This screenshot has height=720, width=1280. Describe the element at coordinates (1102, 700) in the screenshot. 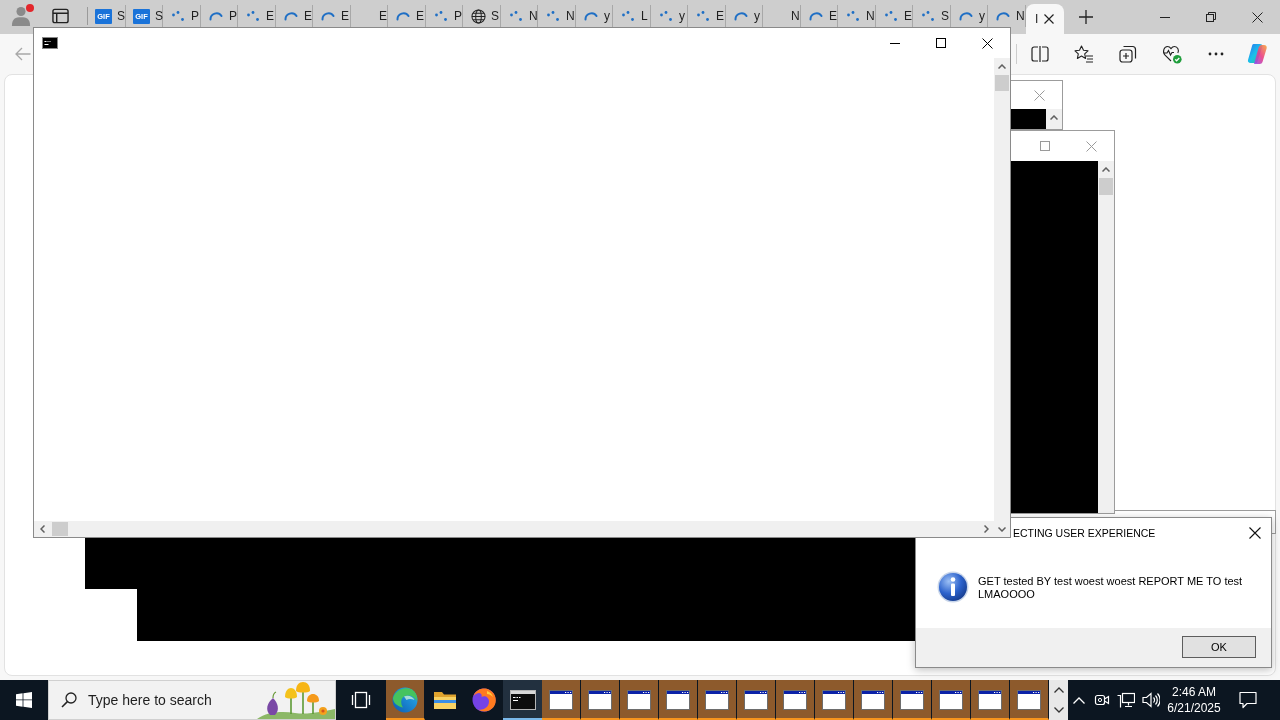

I see `camera-icon` at that location.